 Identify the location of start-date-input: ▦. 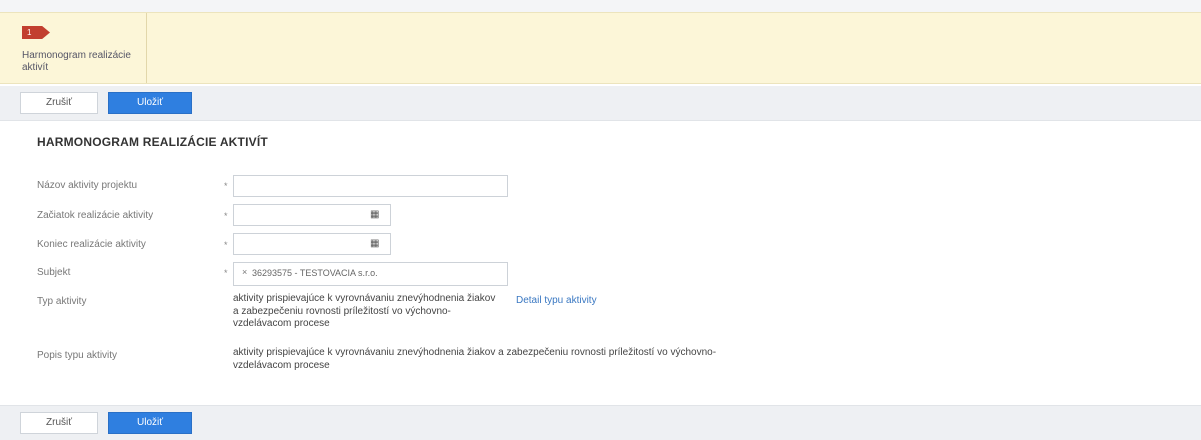
(312, 215).